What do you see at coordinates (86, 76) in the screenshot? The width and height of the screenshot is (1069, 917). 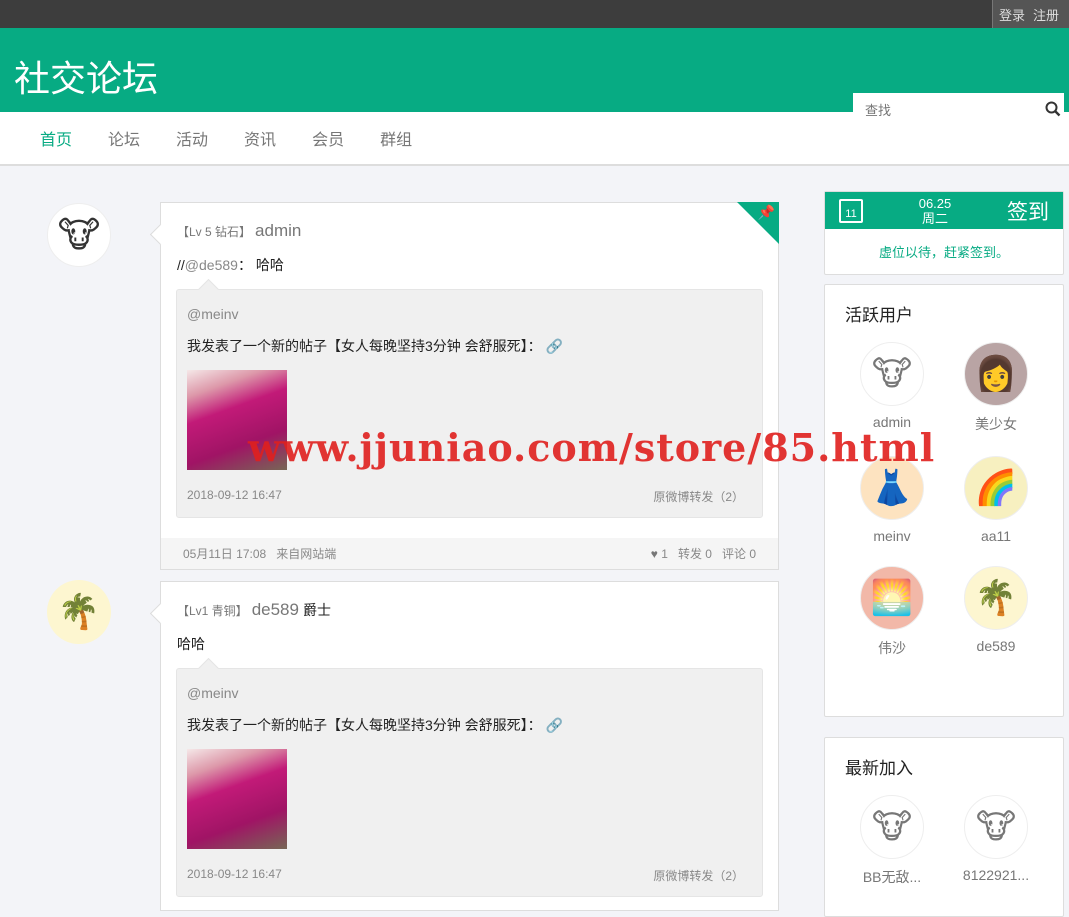 I see `site-logo: 社交论坛` at bounding box center [86, 76].